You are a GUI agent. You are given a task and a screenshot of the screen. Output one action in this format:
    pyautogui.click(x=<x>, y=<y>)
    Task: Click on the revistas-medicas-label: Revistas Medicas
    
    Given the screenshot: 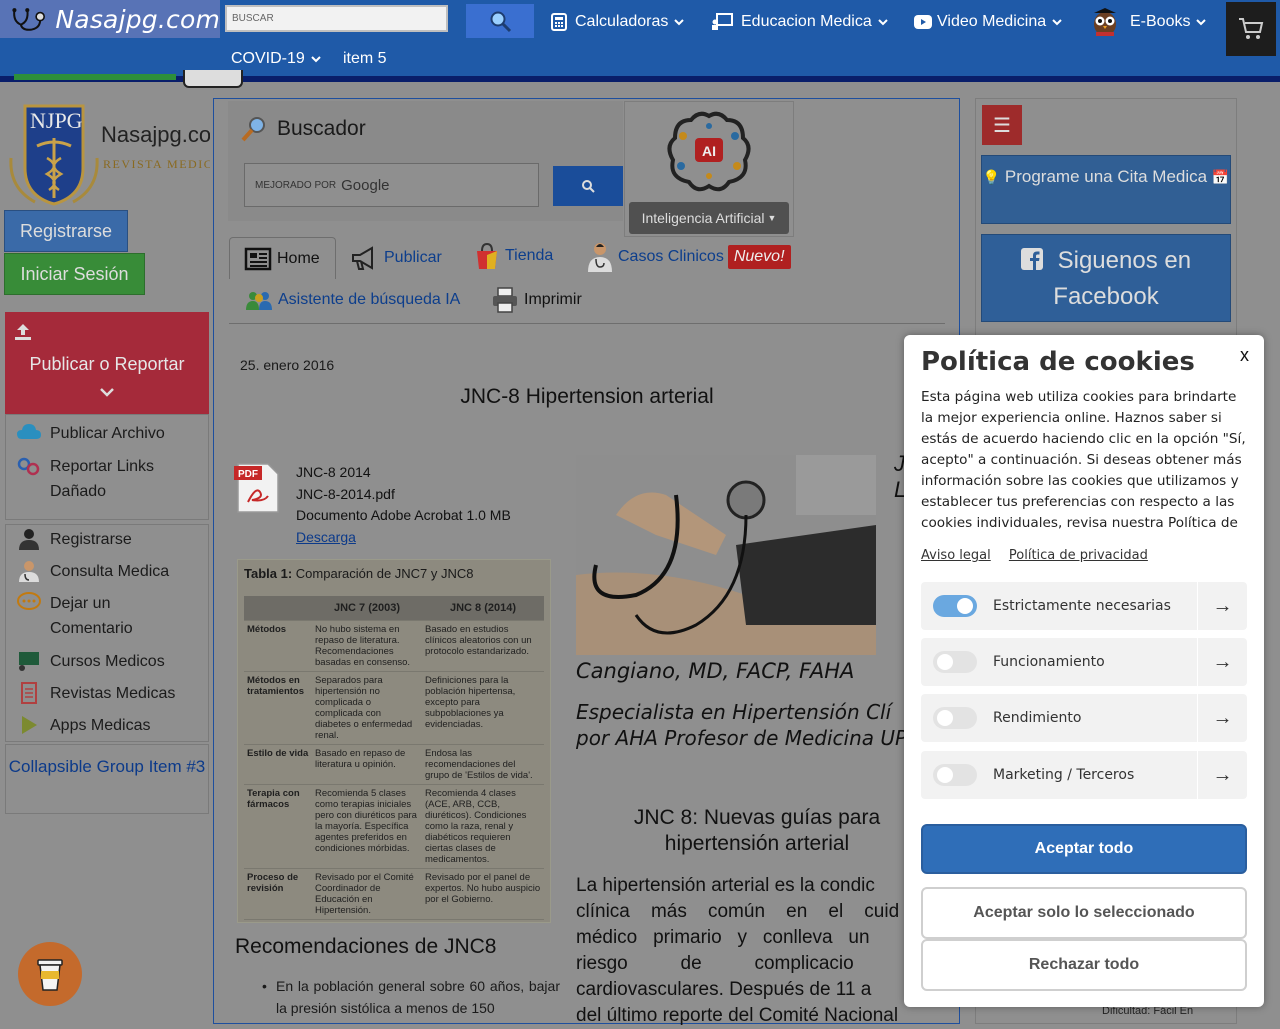 What is the action you would take?
    pyautogui.click(x=113, y=693)
    